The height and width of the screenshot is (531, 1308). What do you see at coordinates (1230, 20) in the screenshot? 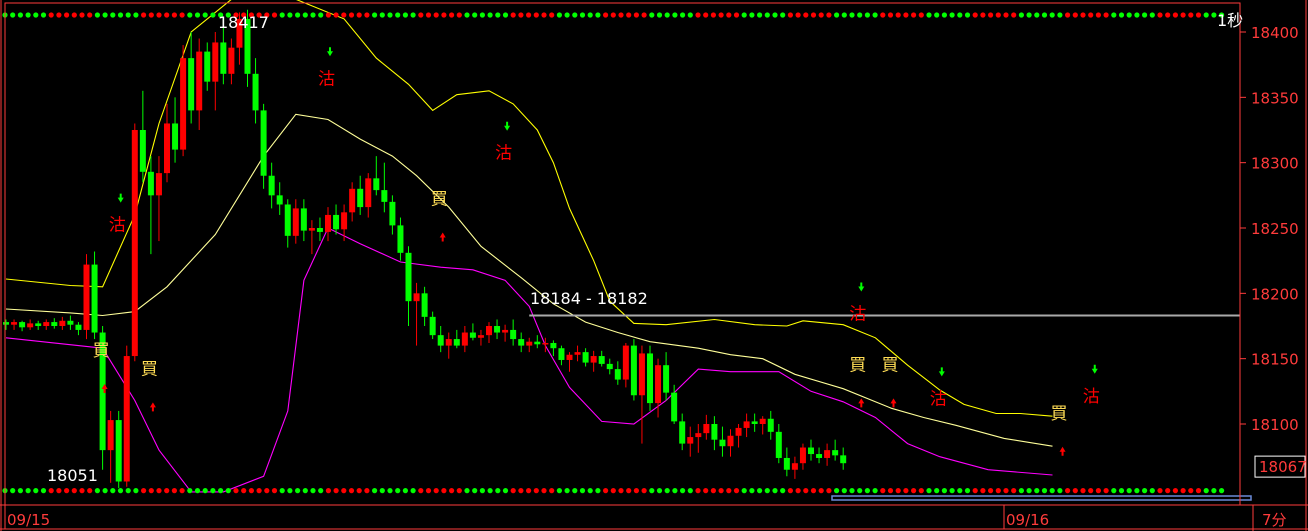
I see `corner-label: 1秒` at bounding box center [1230, 20].